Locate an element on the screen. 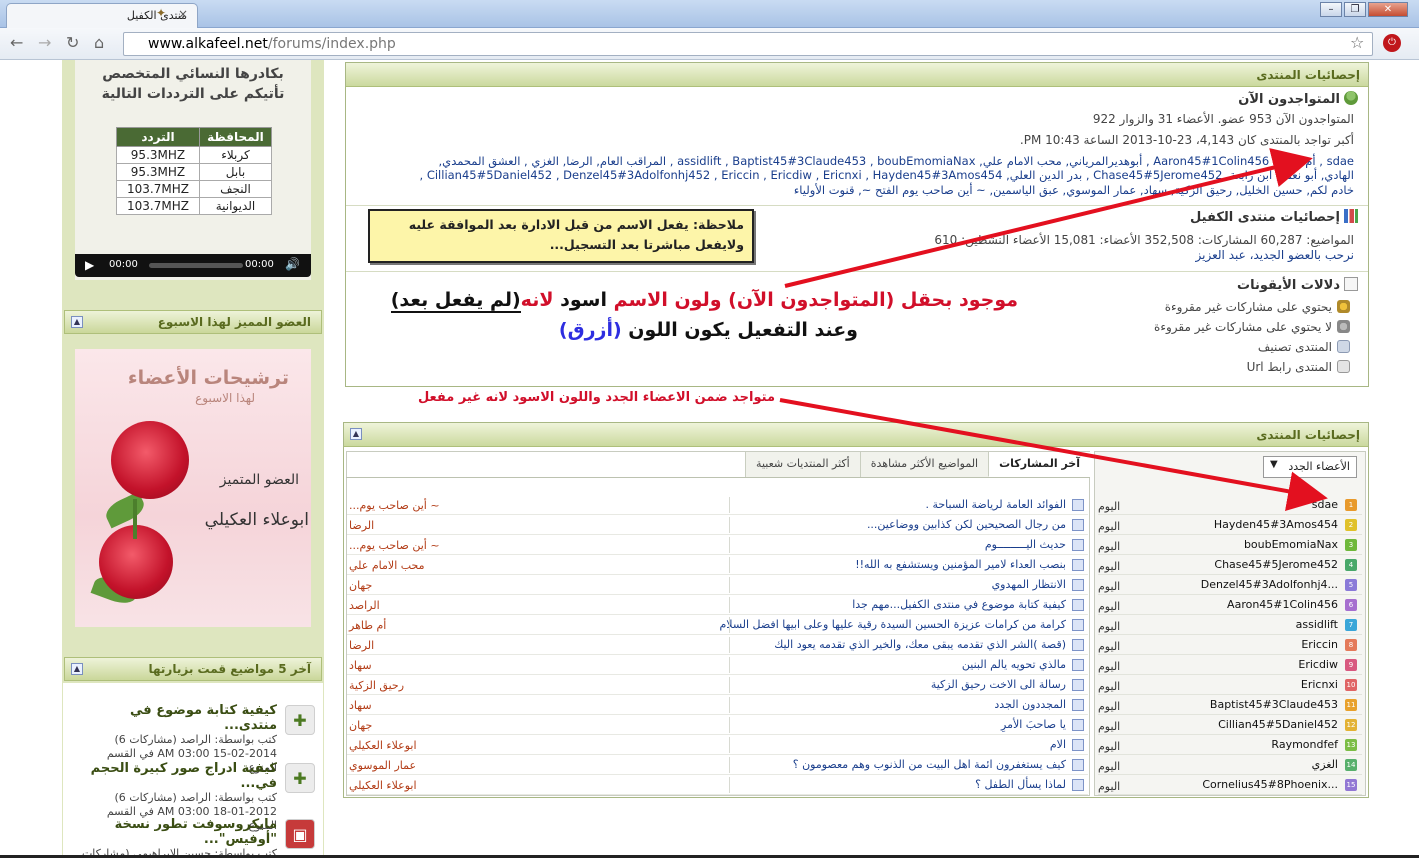 This screenshot has height=858, width=1419. post-row: لماذا يسأل الطفل ؟ ابوعلاء العكيلي is located at coordinates (717, 785).